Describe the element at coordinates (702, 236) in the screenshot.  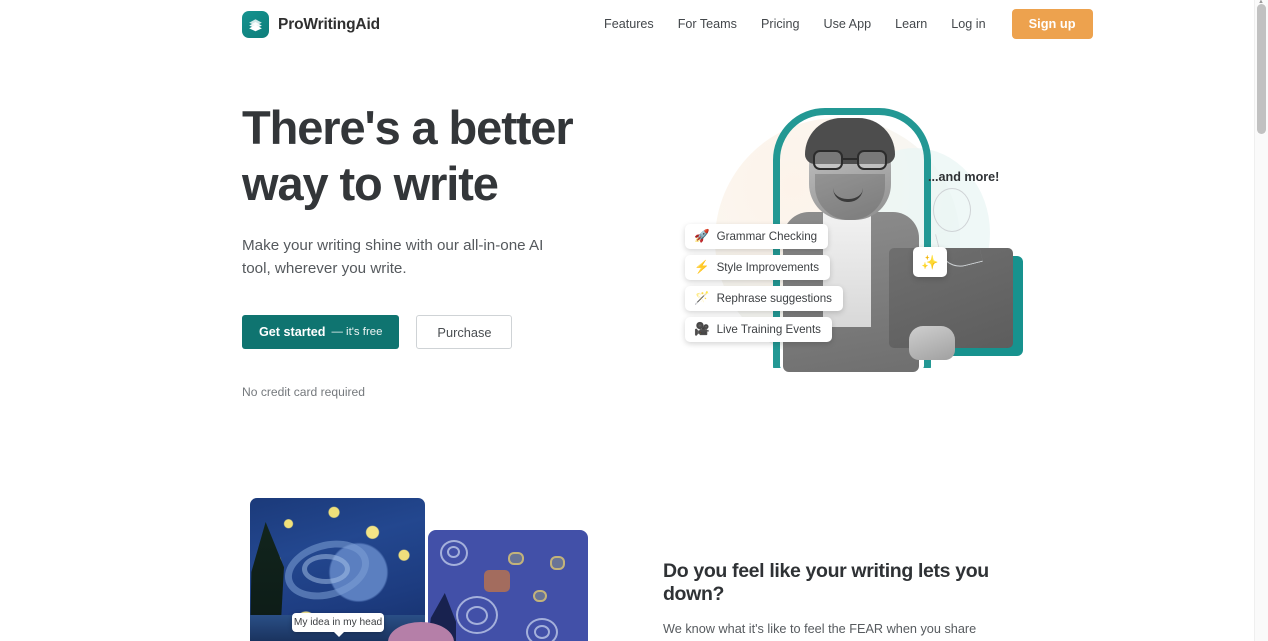
I see `rocket-icon: 🚀` at that location.